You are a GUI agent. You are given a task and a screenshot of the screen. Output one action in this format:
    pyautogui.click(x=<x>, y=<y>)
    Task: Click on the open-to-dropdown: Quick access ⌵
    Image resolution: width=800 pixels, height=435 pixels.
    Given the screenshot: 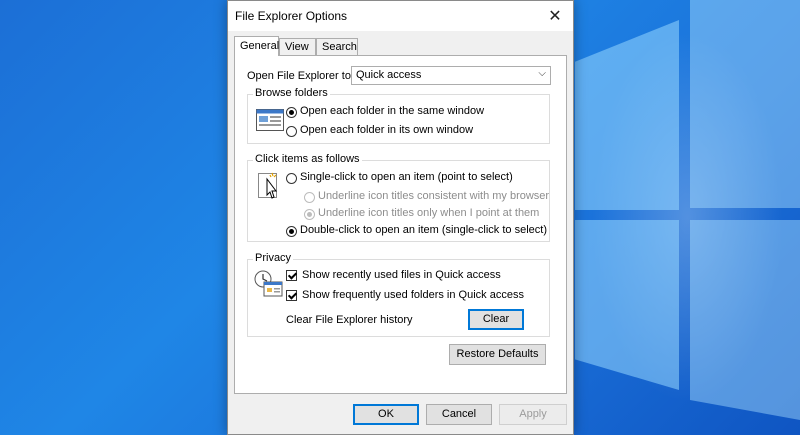 What is the action you would take?
    pyautogui.click(x=451, y=75)
    